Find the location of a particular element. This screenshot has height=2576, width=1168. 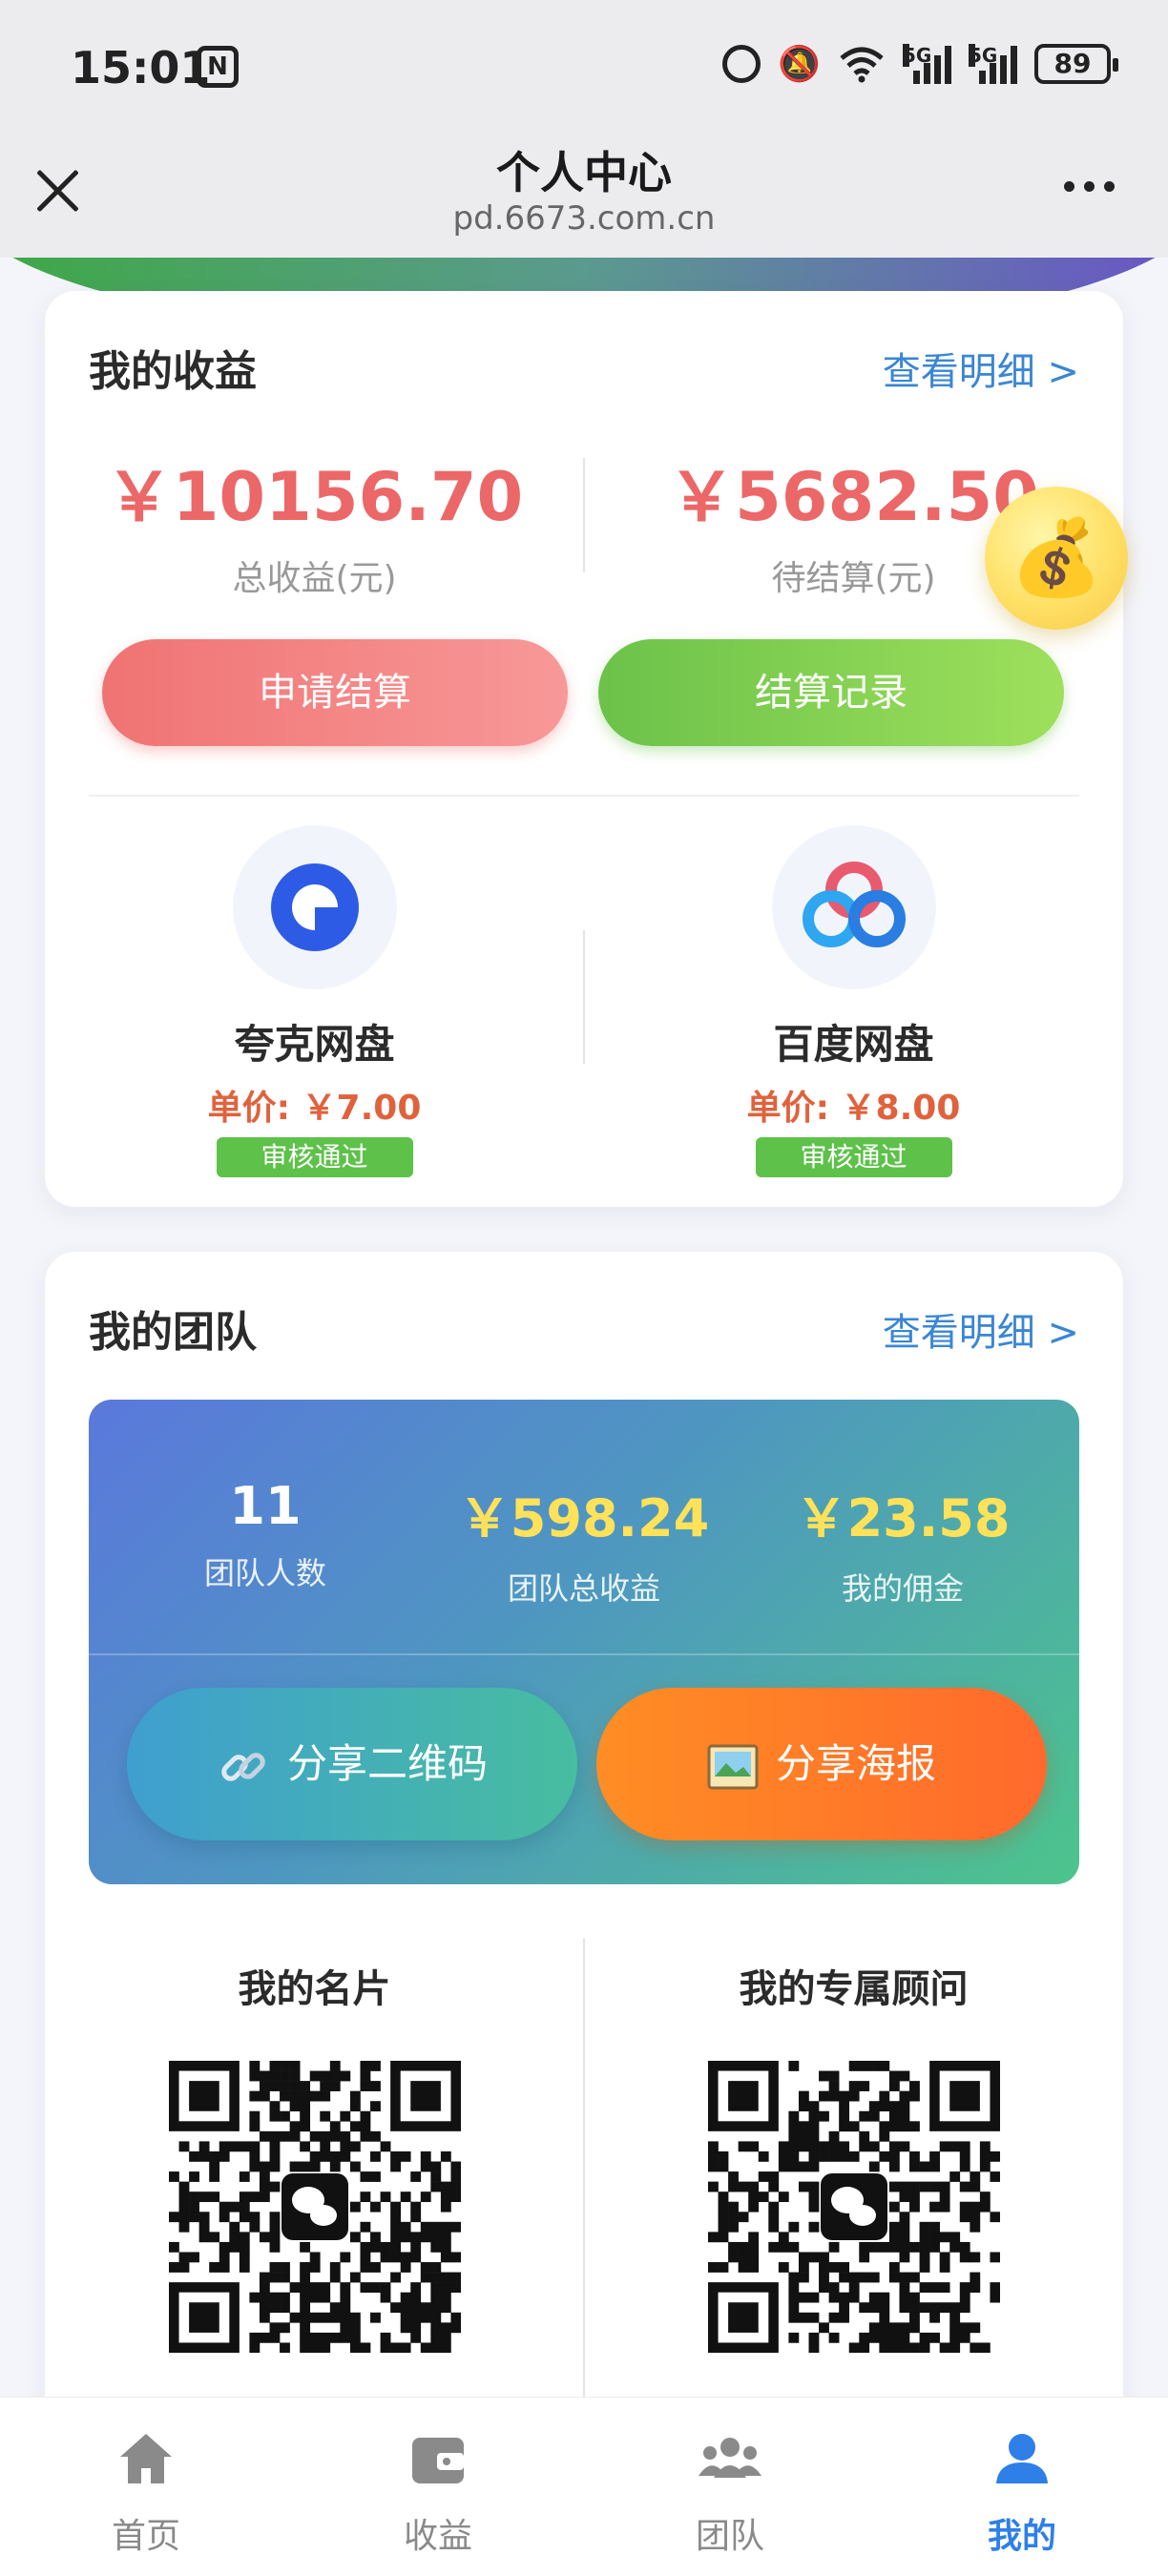

settlement-records-button: 结算记录 is located at coordinates (831, 692).